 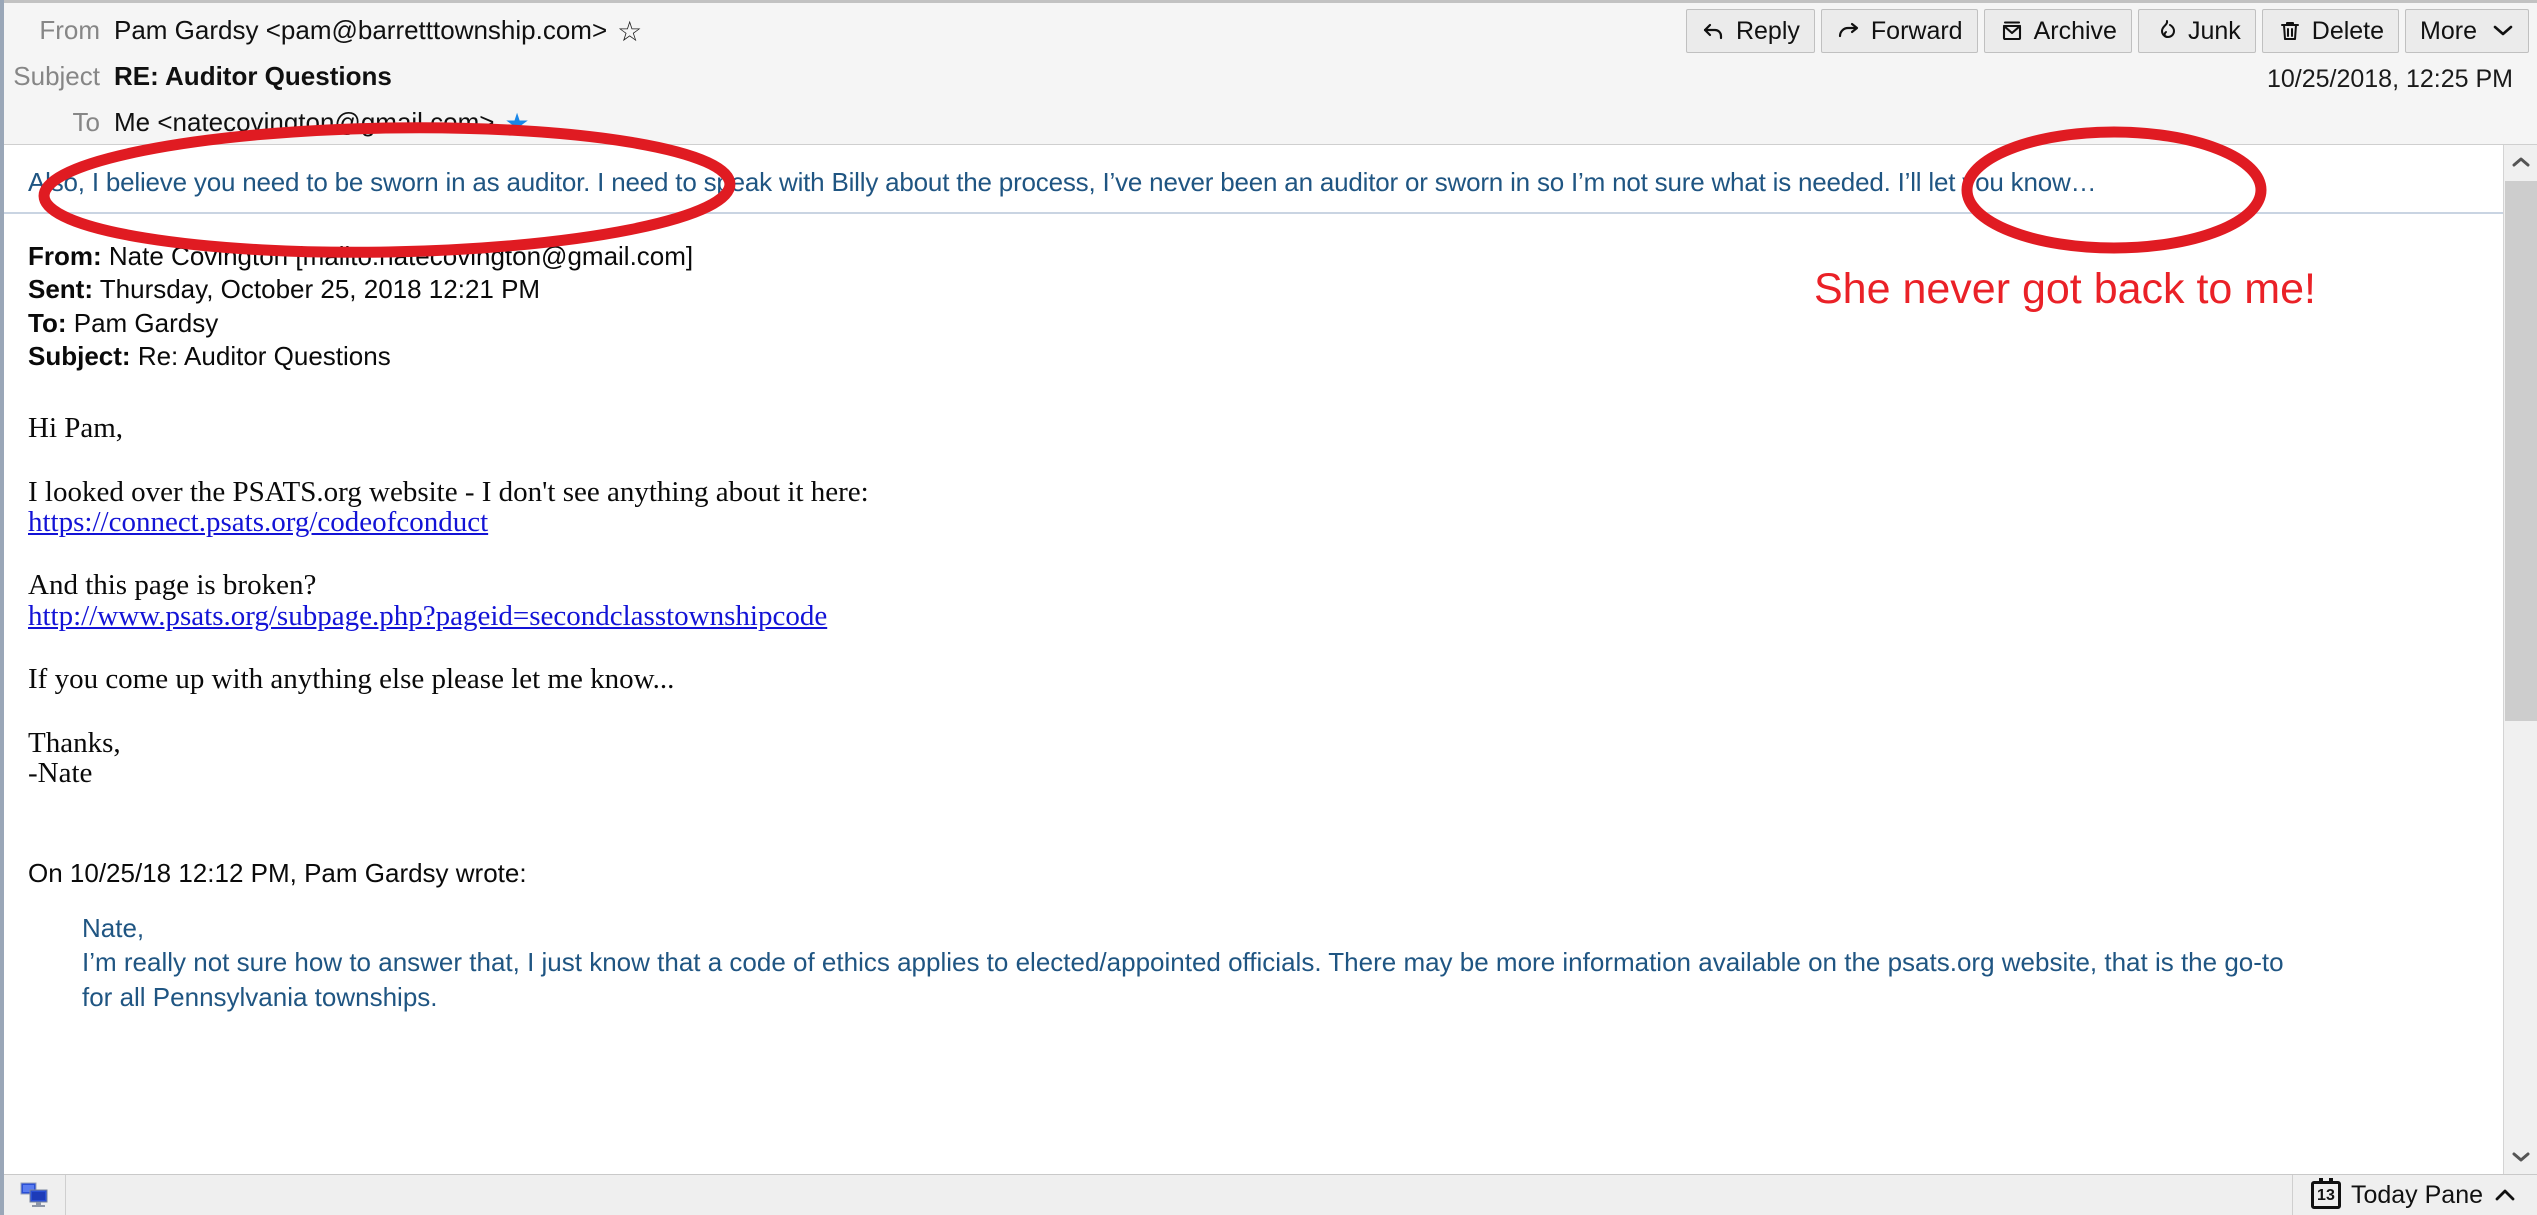 What do you see at coordinates (2448, 30) in the screenshot?
I see `more-button-label: More` at bounding box center [2448, 30].